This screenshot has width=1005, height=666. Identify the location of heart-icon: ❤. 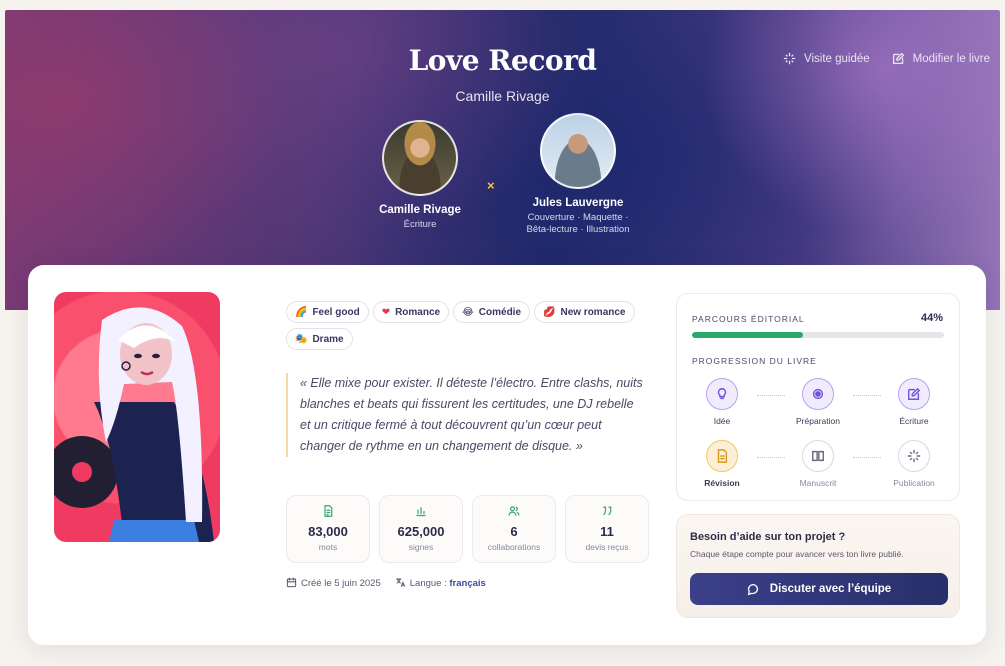
(386, 312).